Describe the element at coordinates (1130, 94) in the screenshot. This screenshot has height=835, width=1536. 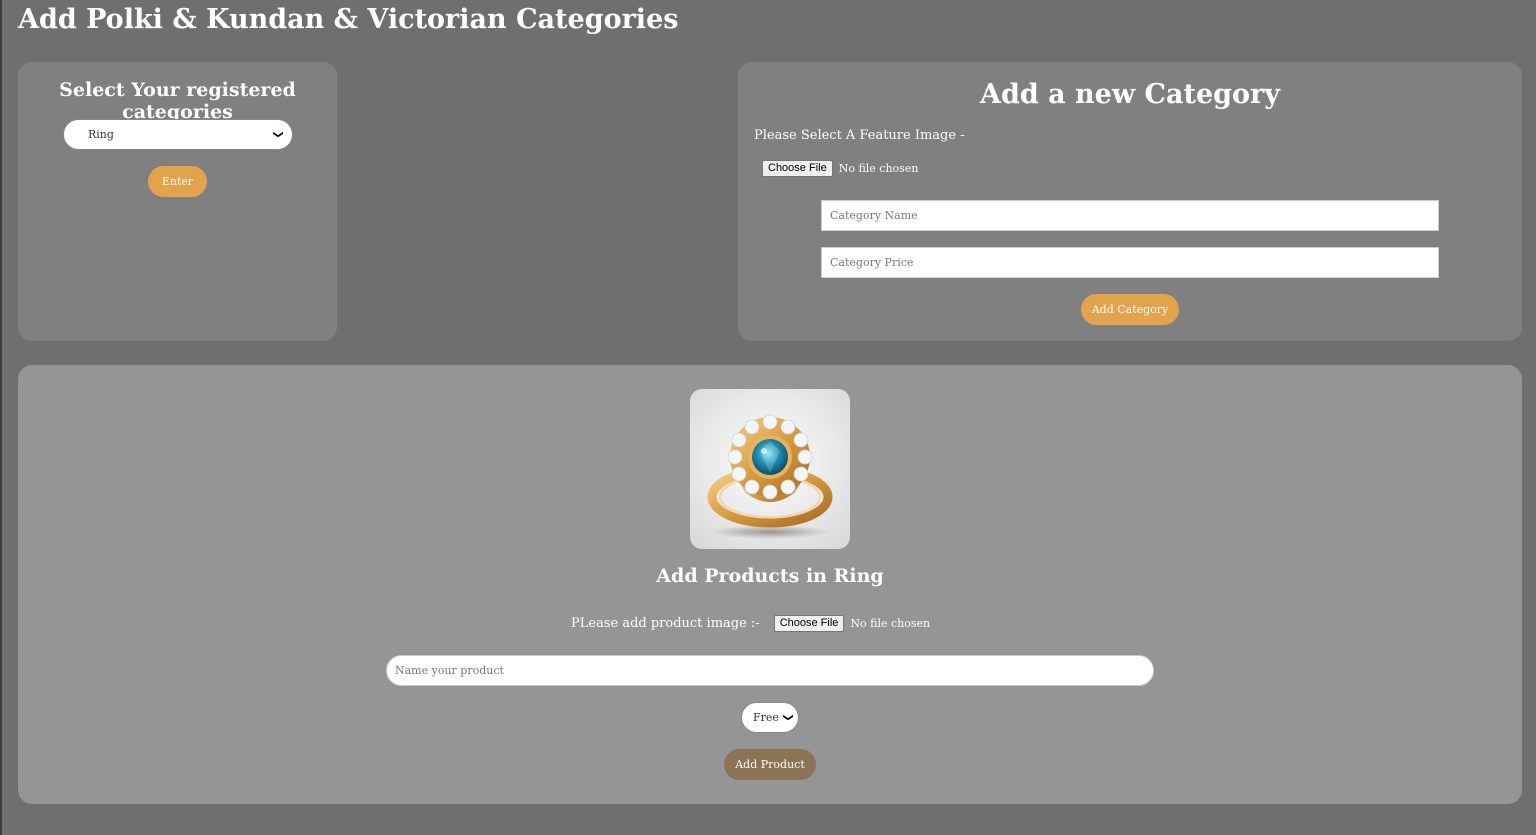
I see `new-category-heading: Add a new Category` at that location.